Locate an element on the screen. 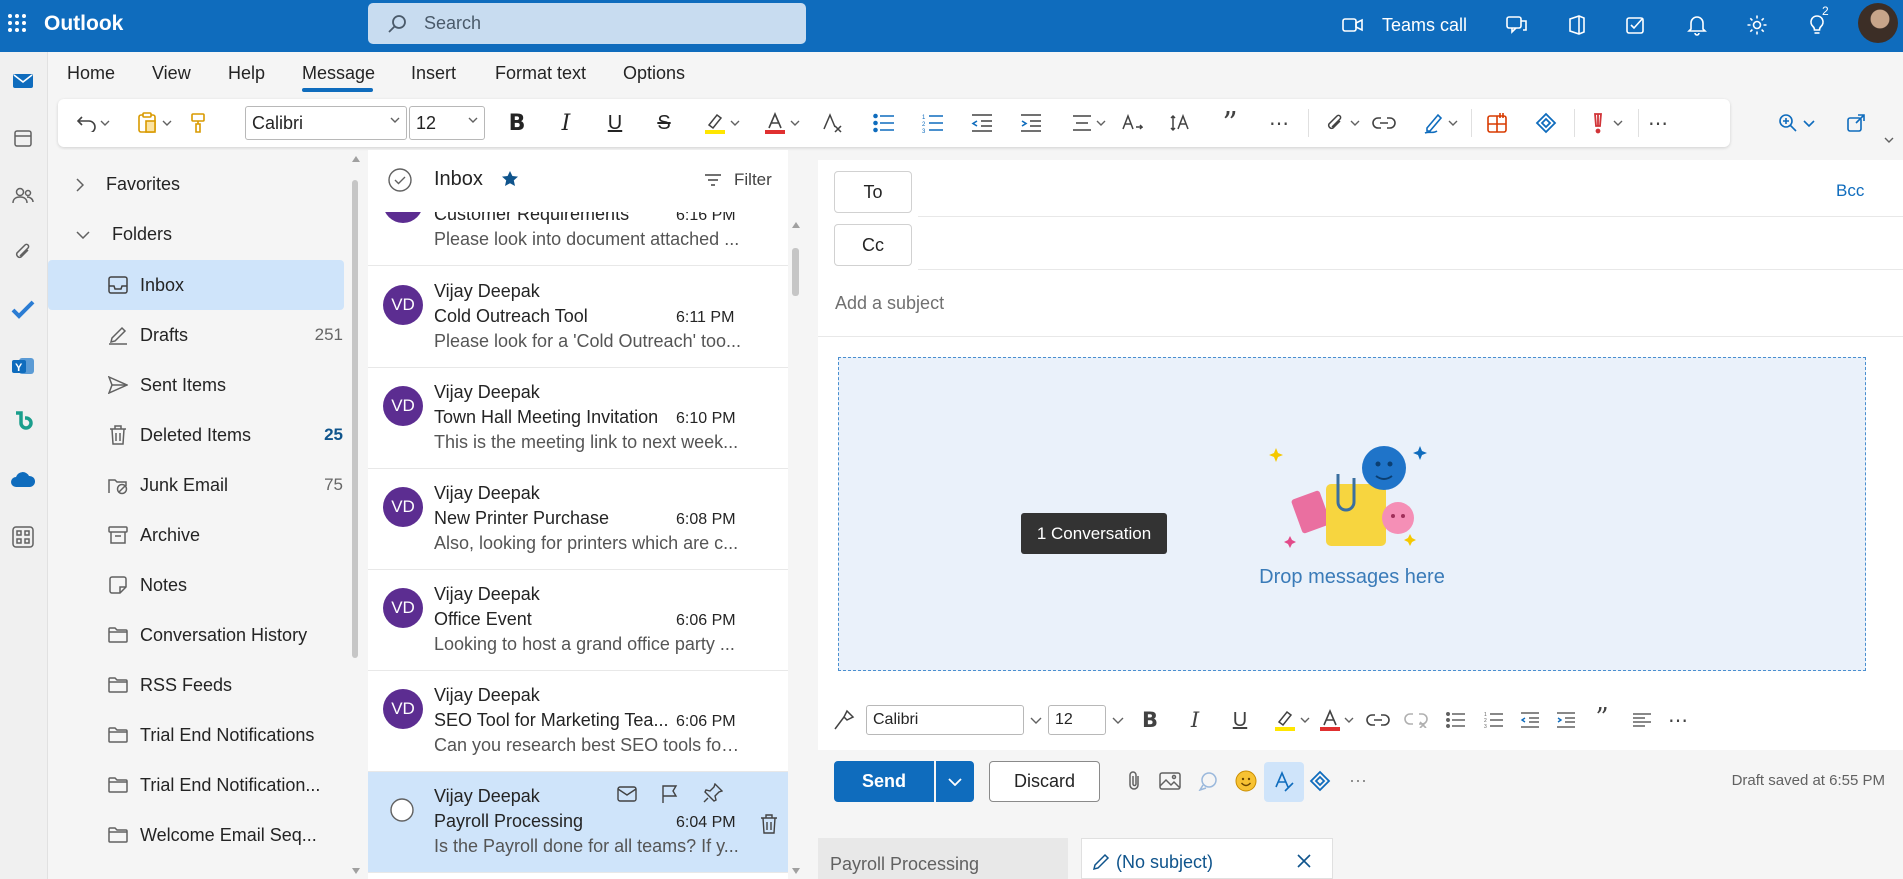 This screenshot has width=1903, height=879. editor-icon is located at coordinates (1284, 782).